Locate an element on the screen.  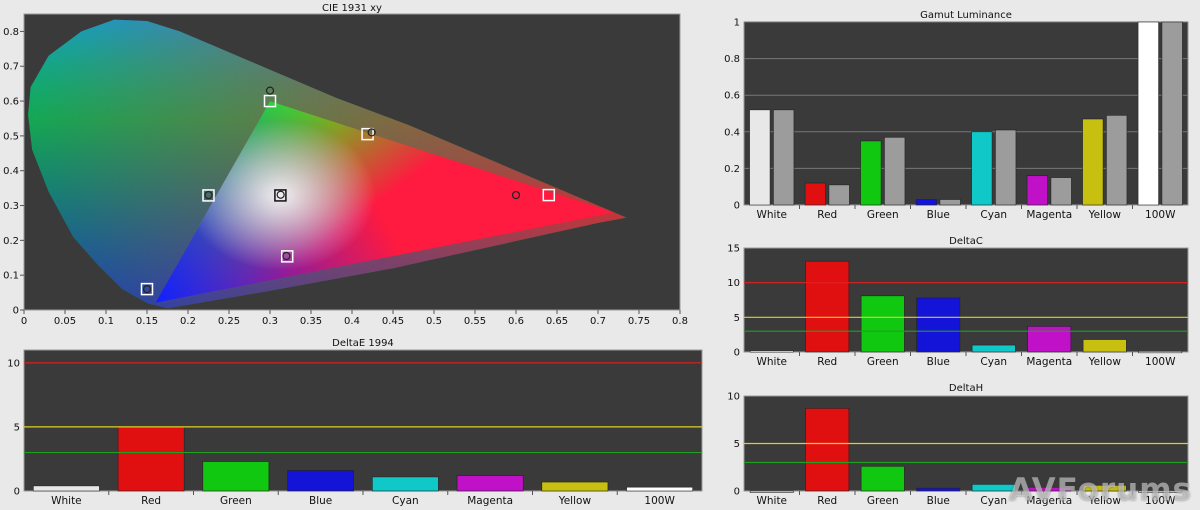
cie-title: CIE 1931 xy is located at coordinates (352, 8).